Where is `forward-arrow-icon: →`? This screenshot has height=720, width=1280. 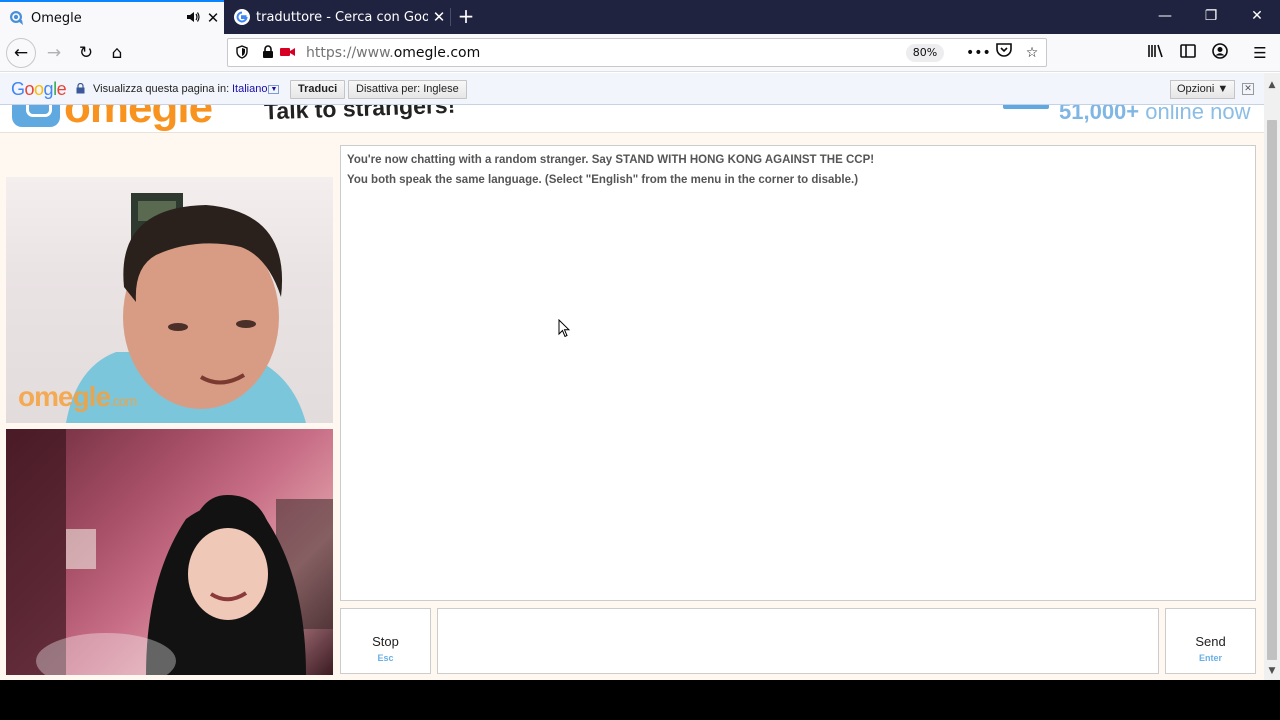 forward-arrow-icon: → is located at coordinates (54, 53).